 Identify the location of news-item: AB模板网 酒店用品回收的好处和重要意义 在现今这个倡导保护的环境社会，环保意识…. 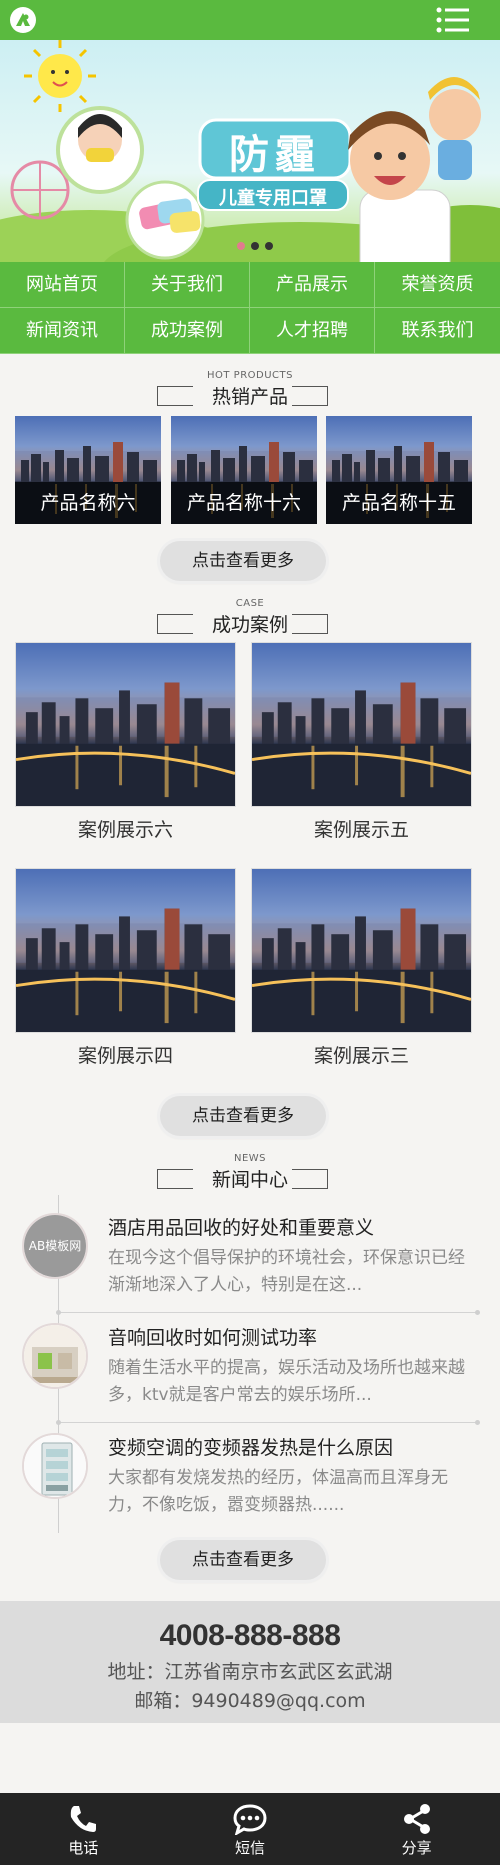
(250, 1259).